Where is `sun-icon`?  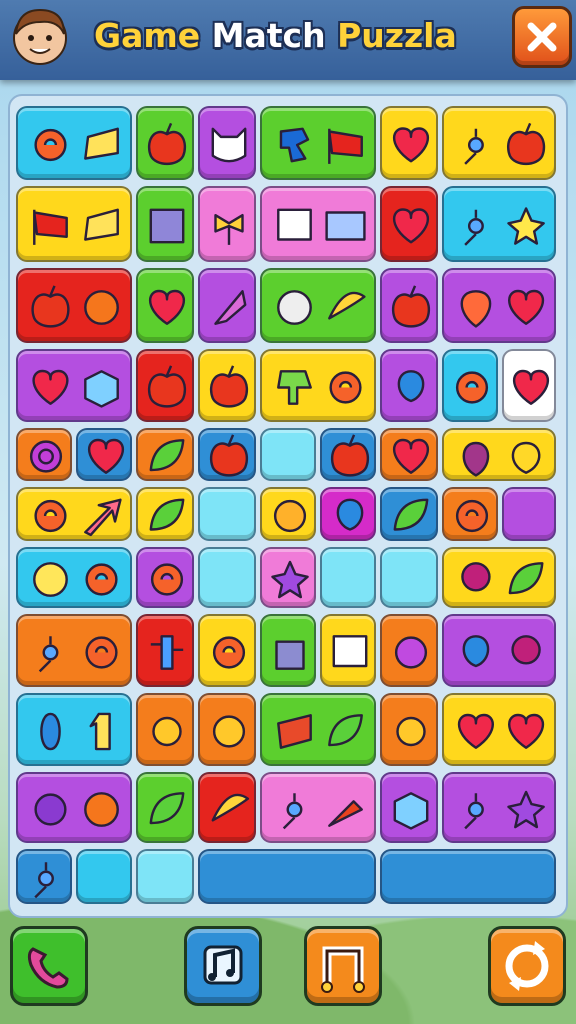 sun-icon is located at coordinates (167, 731).